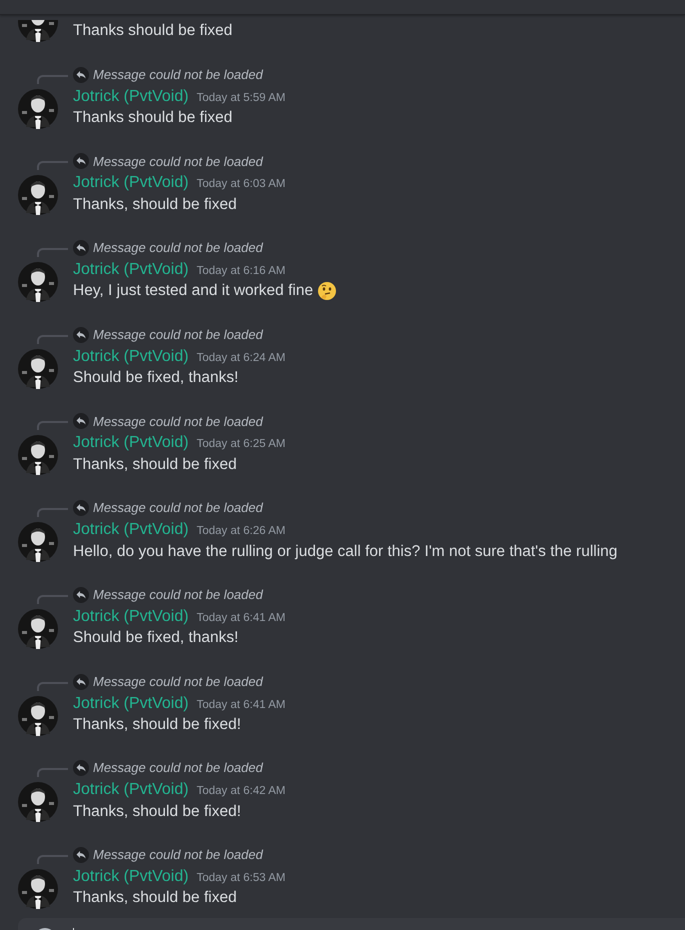 This screenshot has height=930, width=685. Describe the element at coordinates (345, 552) in the screenshot. I see `message-text: Hello, do you have the rulling or judge call for this? I'm not sure that's the rulling` at that location.